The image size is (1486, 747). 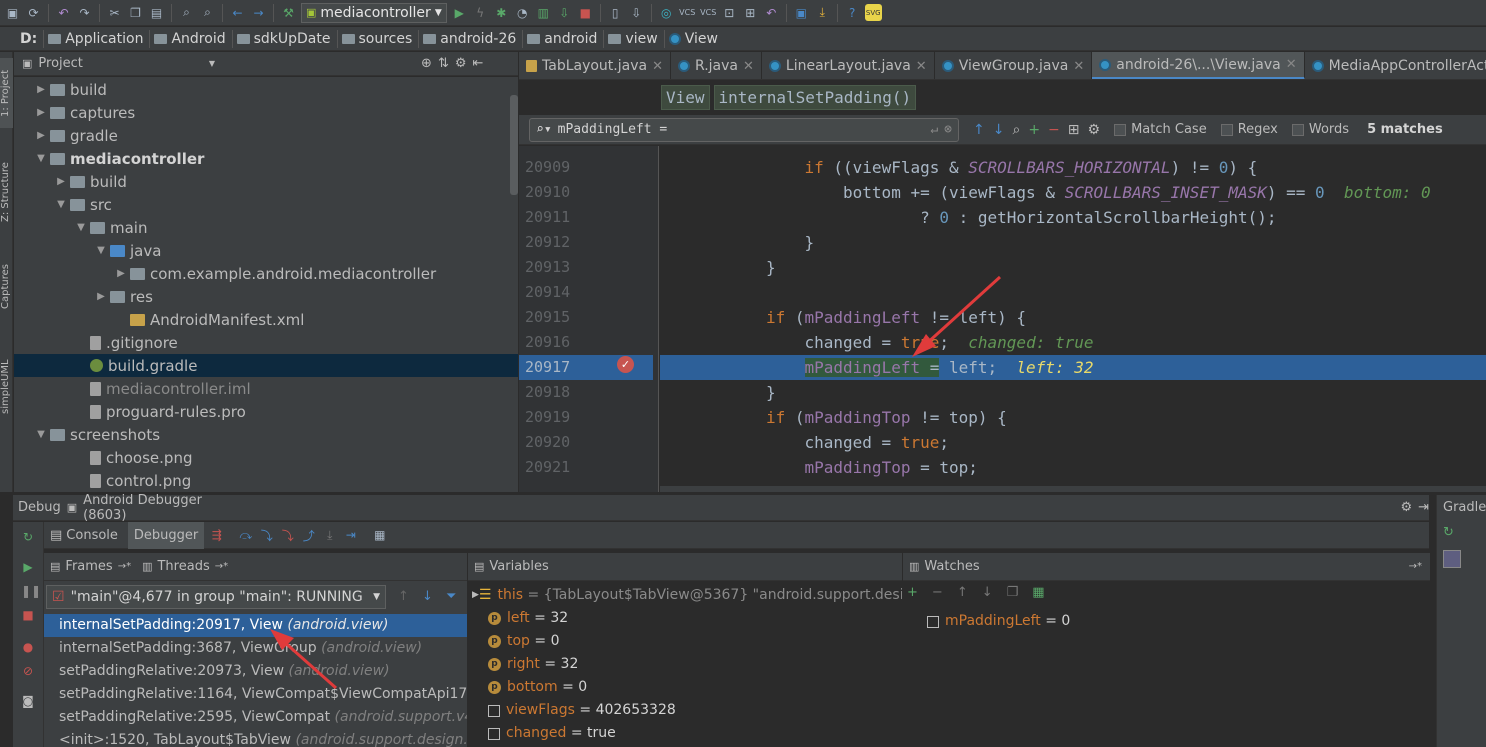 I want to click on previous-match-icon: ↑, so click(x=979, y=130).